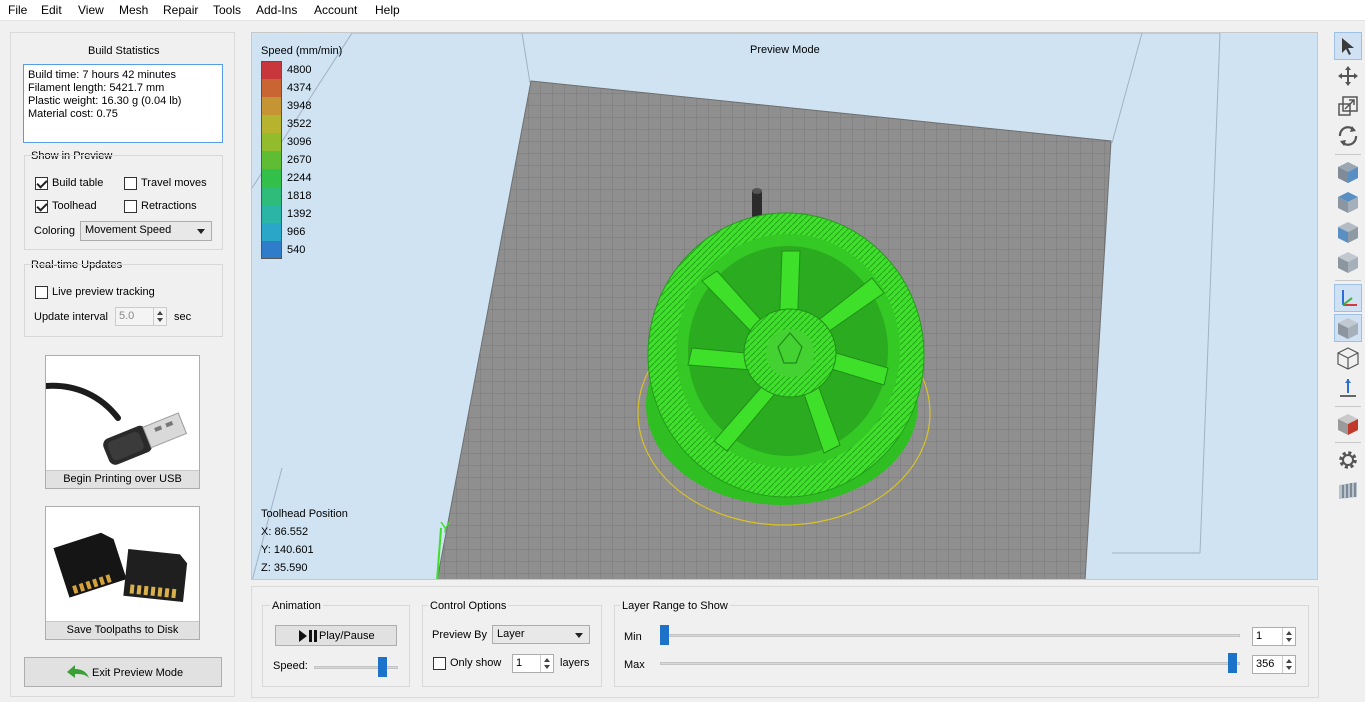 The width and height of the screenshot is (1365, 702). What do you see at coordinates (1265, 664) in the screenshot?
I see `layer-max-value: 356` at bounding box center [1265, 664].